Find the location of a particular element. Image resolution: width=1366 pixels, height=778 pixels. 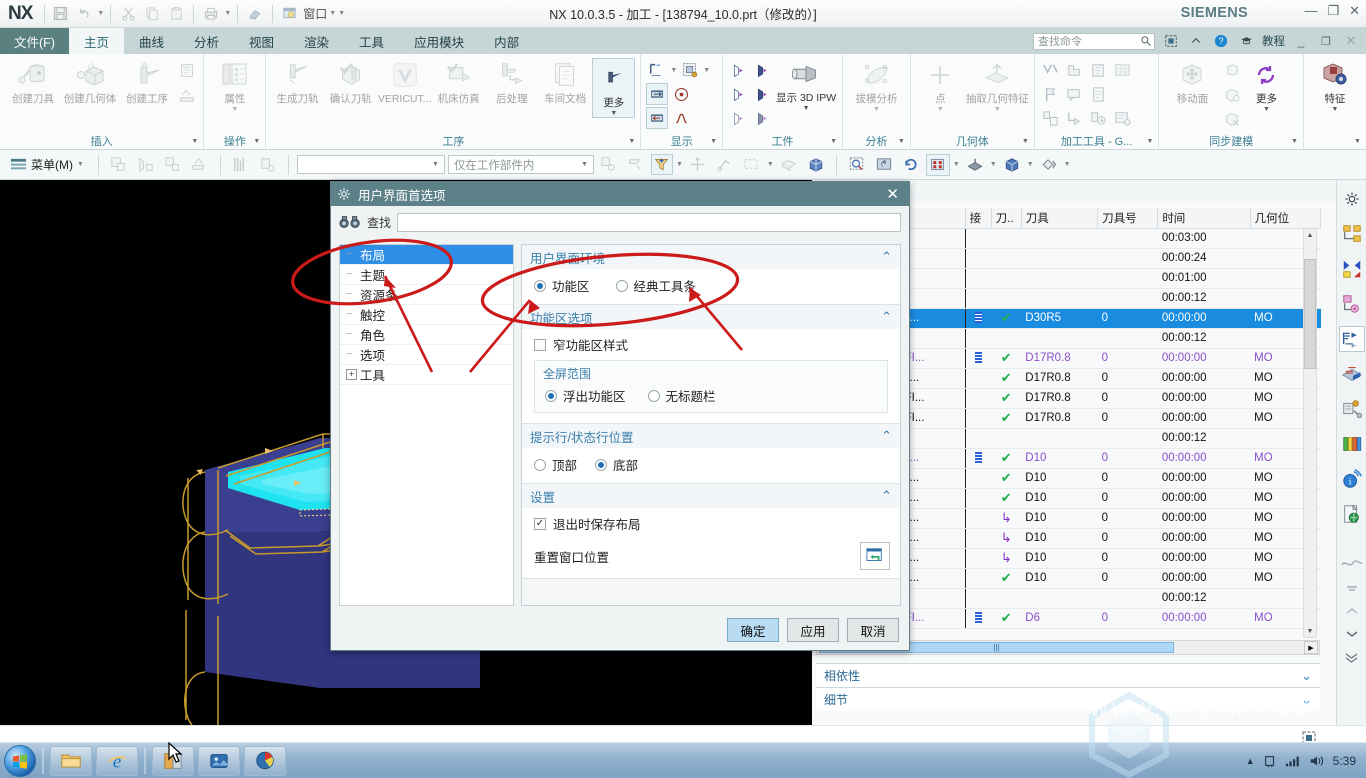

show-thin-ipw3-icon is located at coordinates (739, 118).